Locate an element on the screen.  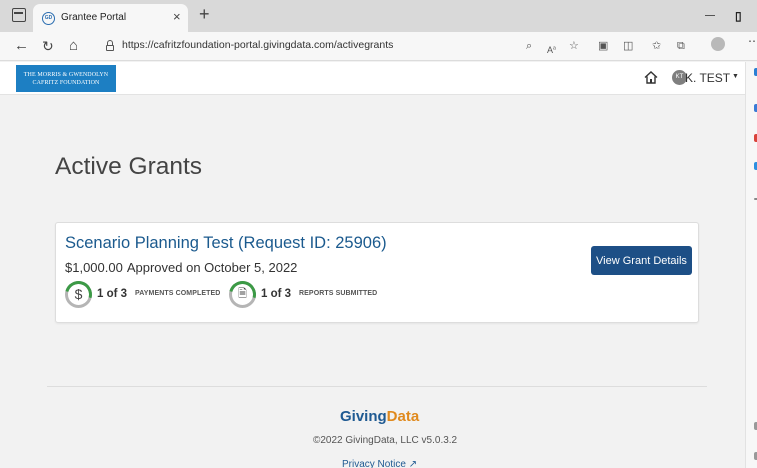
privacy-notice-link: Privacy Notice ↗ is located at coordinates (379, 463).